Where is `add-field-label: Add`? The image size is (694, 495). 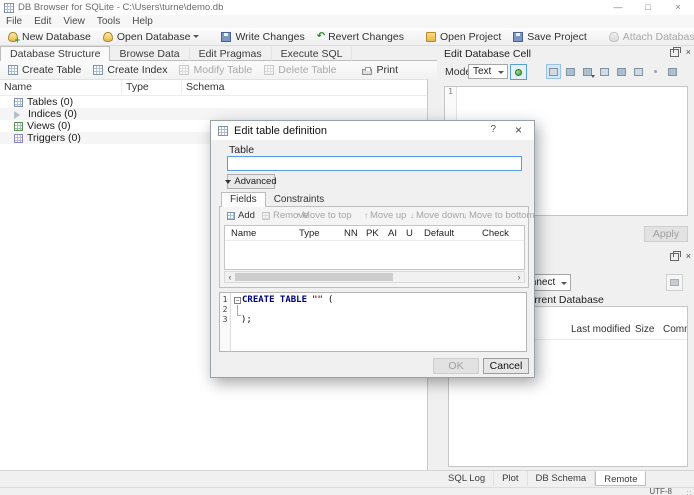 add-field-label: Add is located at coordinates (246, 215).